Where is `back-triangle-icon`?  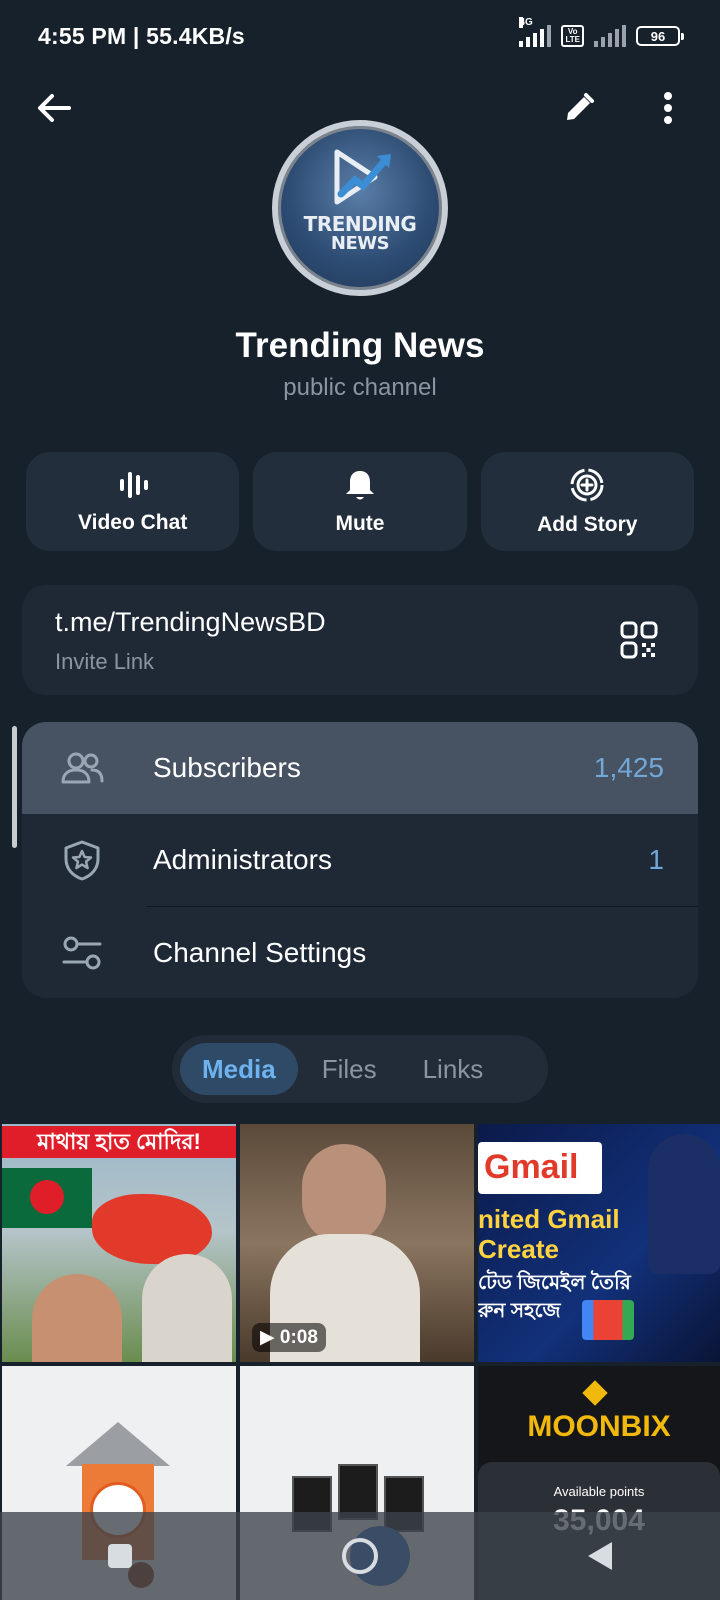
back-triangle-icon is located at coordinates (600, 1556).